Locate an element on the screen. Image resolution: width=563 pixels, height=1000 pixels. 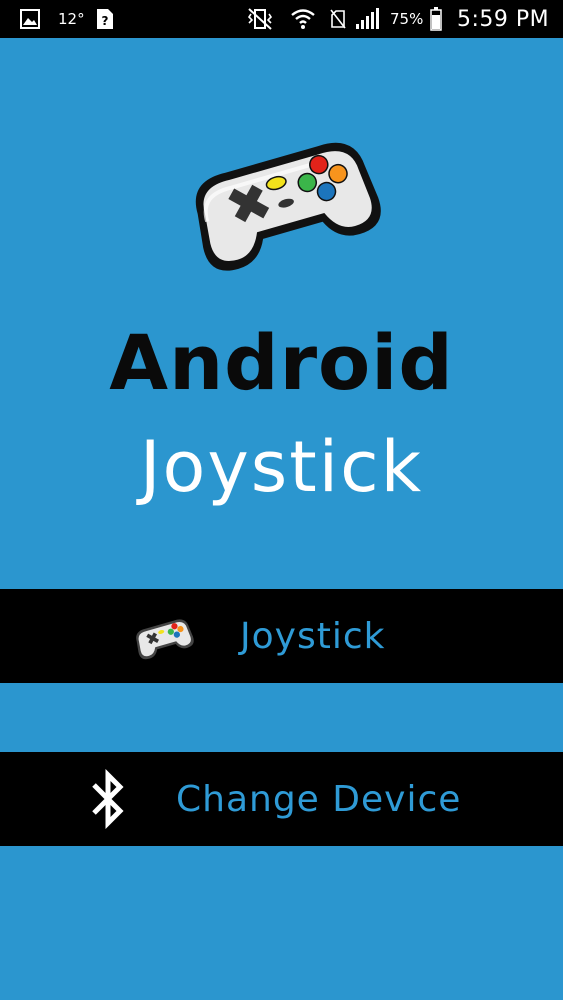
joystick-button: Joystick is located at coordinates (281, 636).